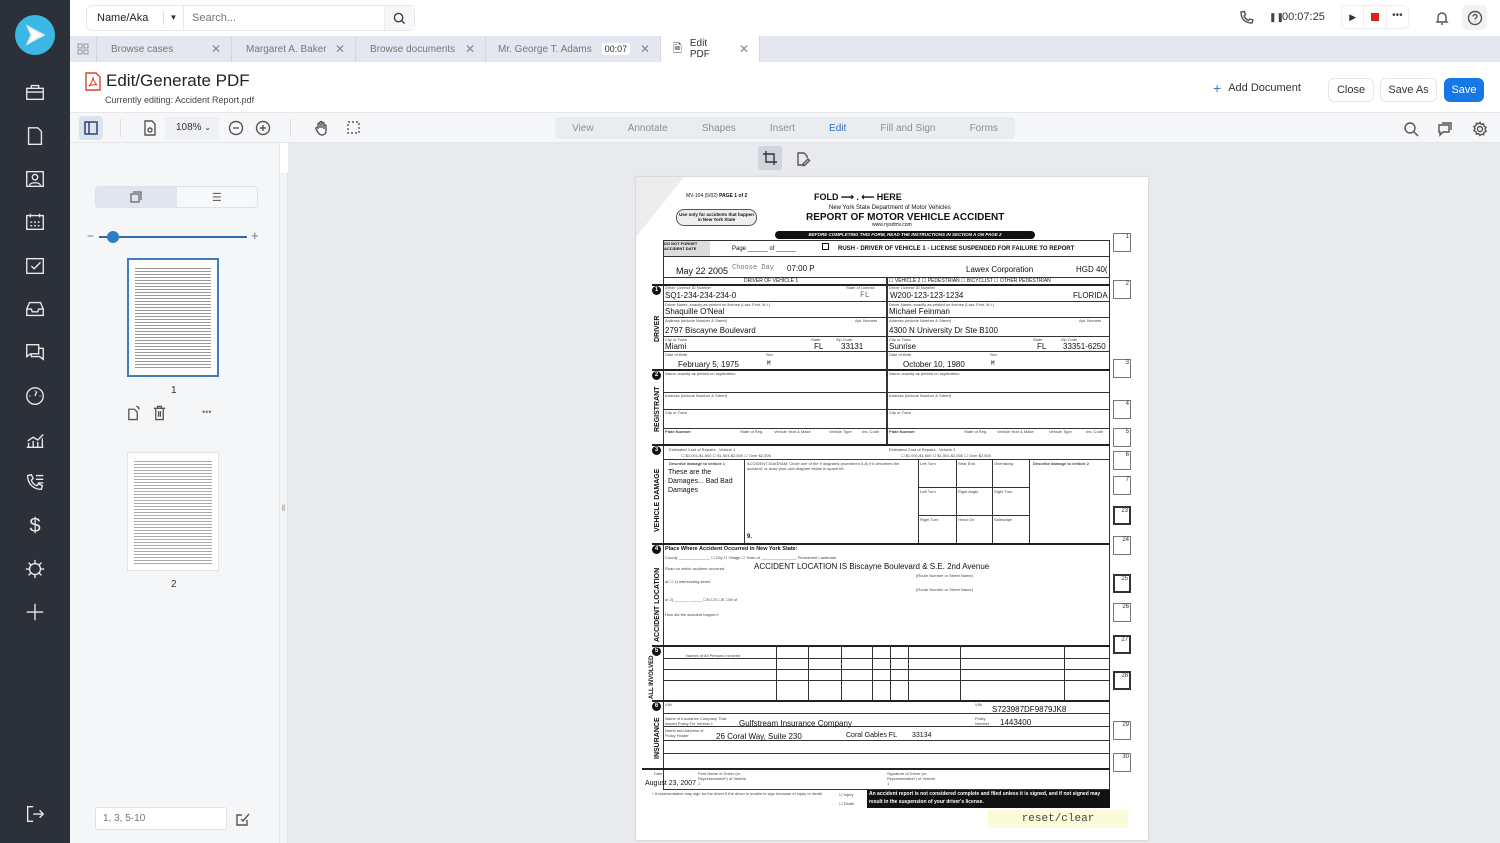 The height and width of the screenshot is (843, 1500). What do you see at coordinates (871, 735) in the screenshot?
I see `holder-city-field: Coral Gables FL` at bounding box center [871, 735].